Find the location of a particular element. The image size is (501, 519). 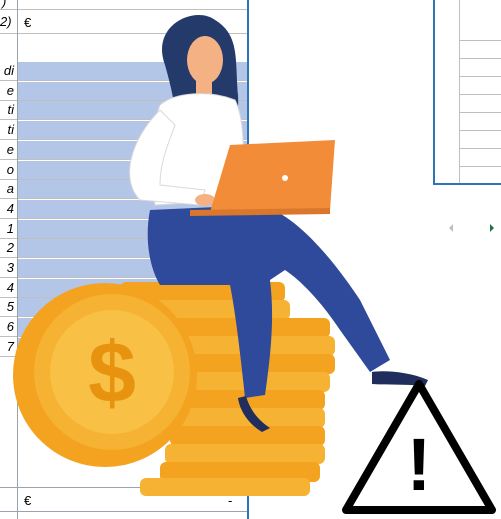

warning-triangle-icon: ! is located at coordinates (419, 447).